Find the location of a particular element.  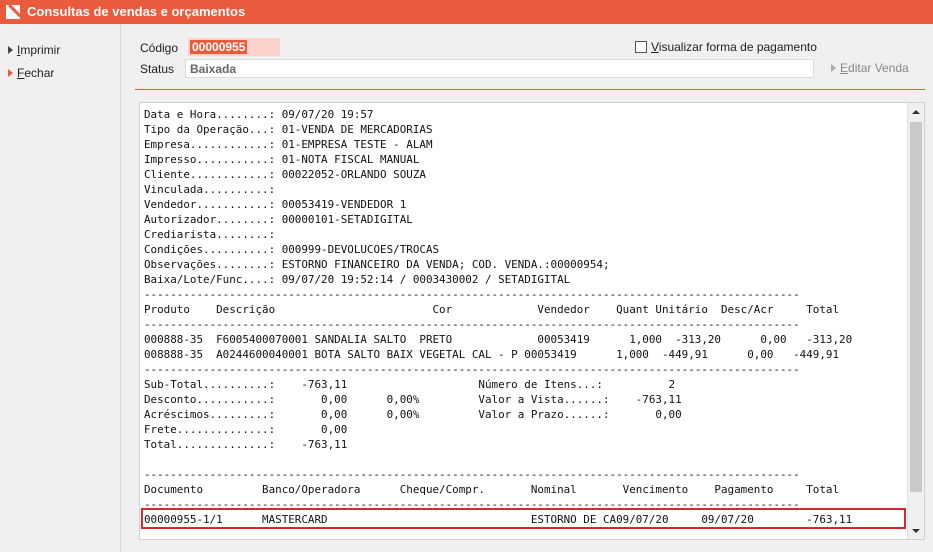

title-bar: Consultas de vendas e orçamentos is located at coordinates (466, 12).